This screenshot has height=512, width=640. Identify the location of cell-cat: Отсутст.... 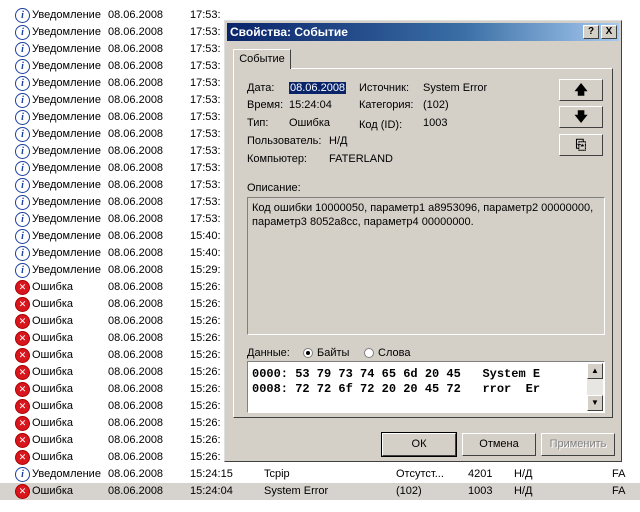
(420, 474).